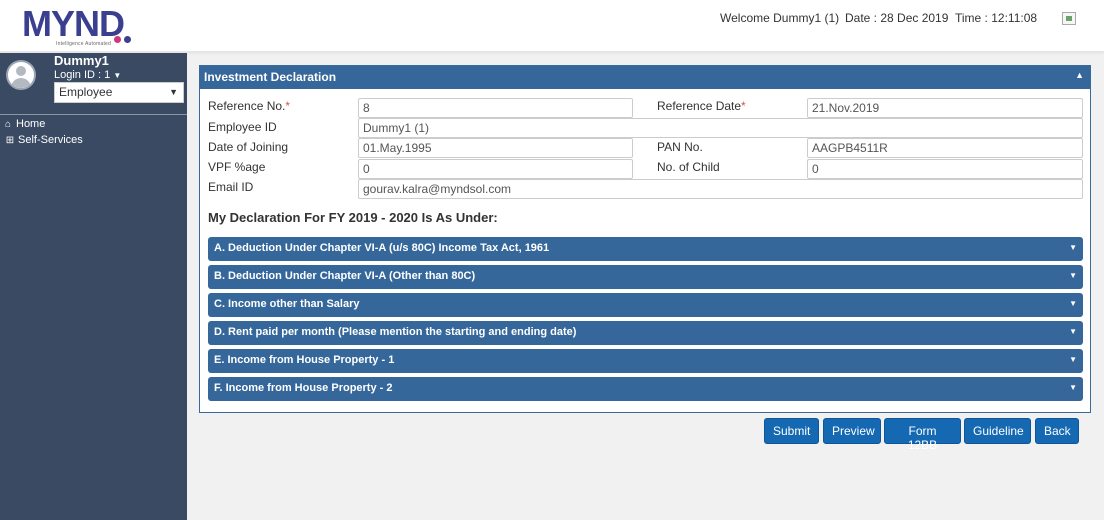 The width and height of the screenshot is (1104, 520). I want to click on date-of-joining-label: Date of Joining, so click(248, 147).